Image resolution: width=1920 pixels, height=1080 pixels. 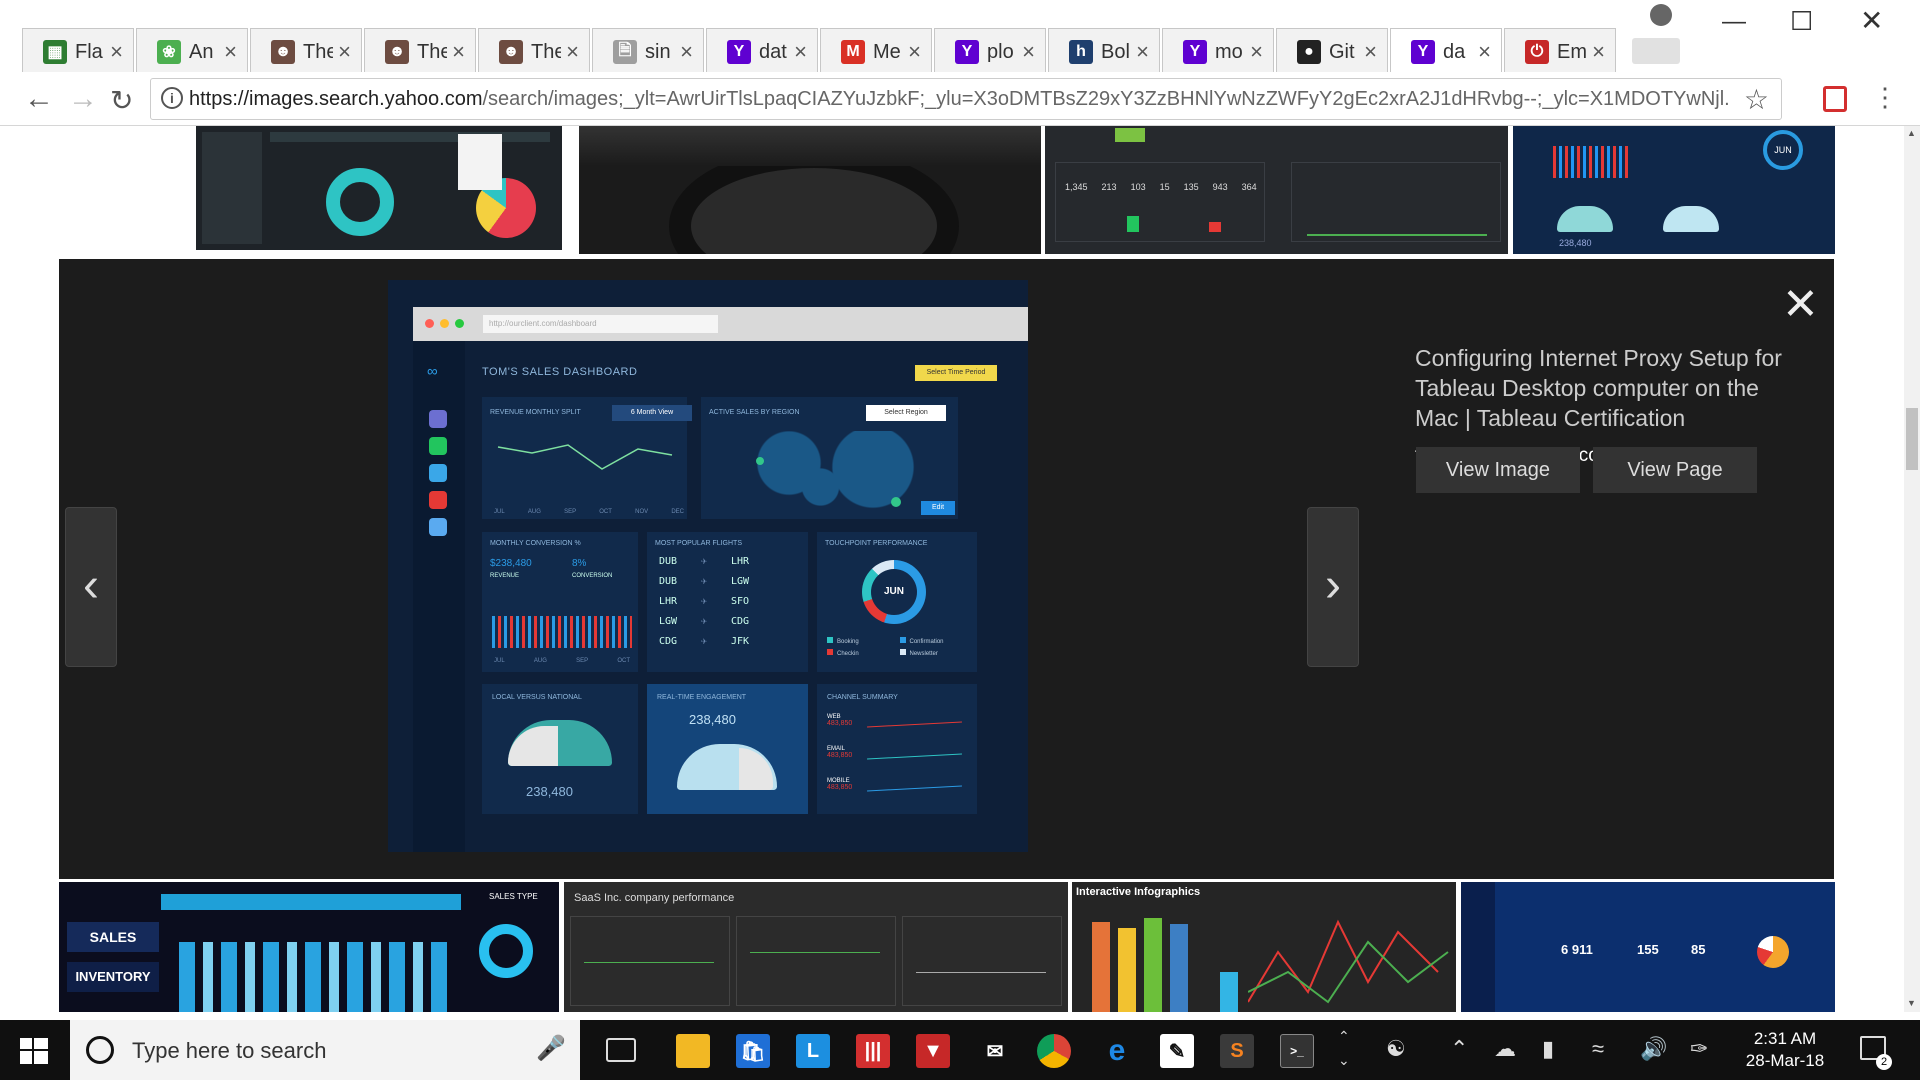 What do you see at coordinates (990, 50) in the screenshot?
I see `browser-tab: Yplo ×` at bounding box center [990, 50].